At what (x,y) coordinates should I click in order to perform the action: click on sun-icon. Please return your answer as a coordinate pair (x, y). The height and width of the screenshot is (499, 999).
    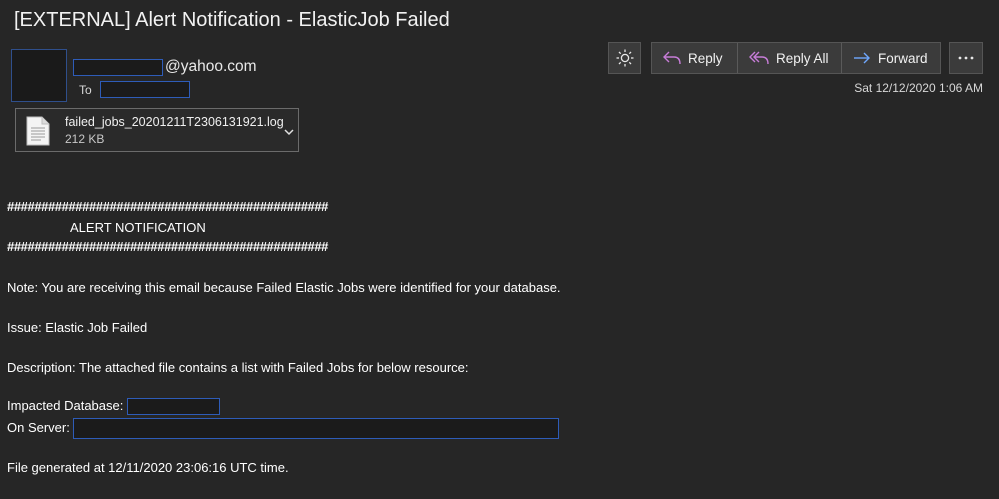
    Looking at the image, I should click on (624, 58).